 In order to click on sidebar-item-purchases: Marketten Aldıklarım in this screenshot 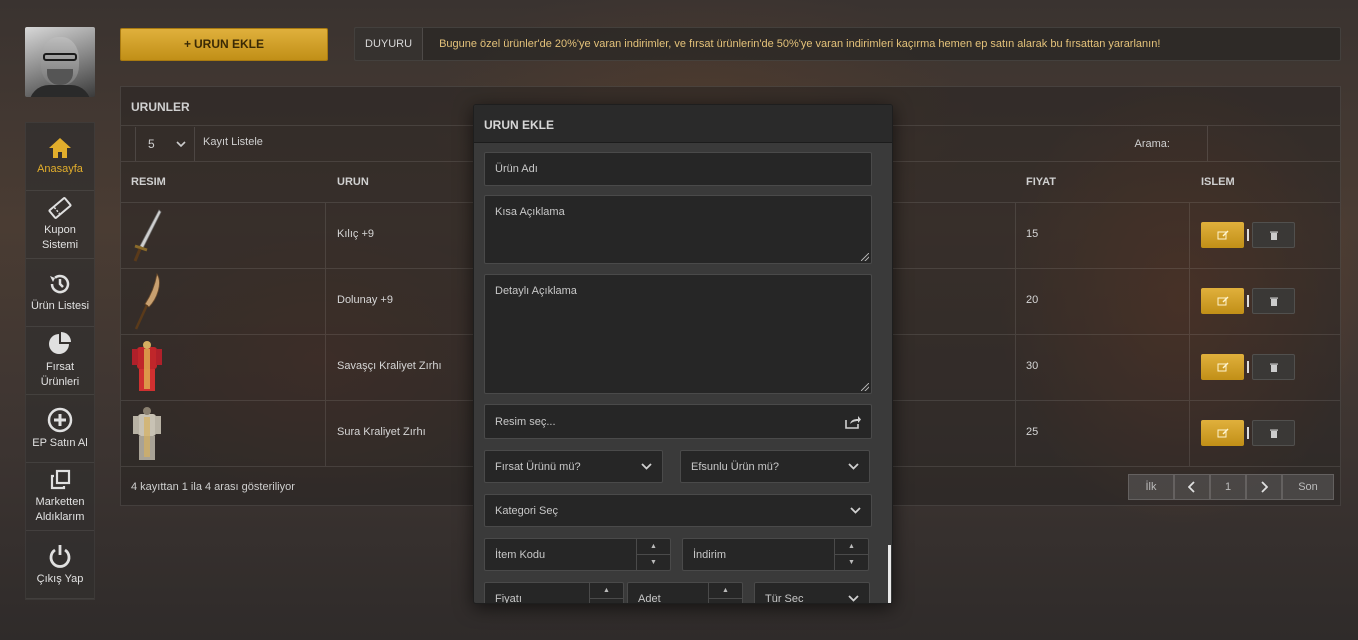, I will do `click(60, 497)`.